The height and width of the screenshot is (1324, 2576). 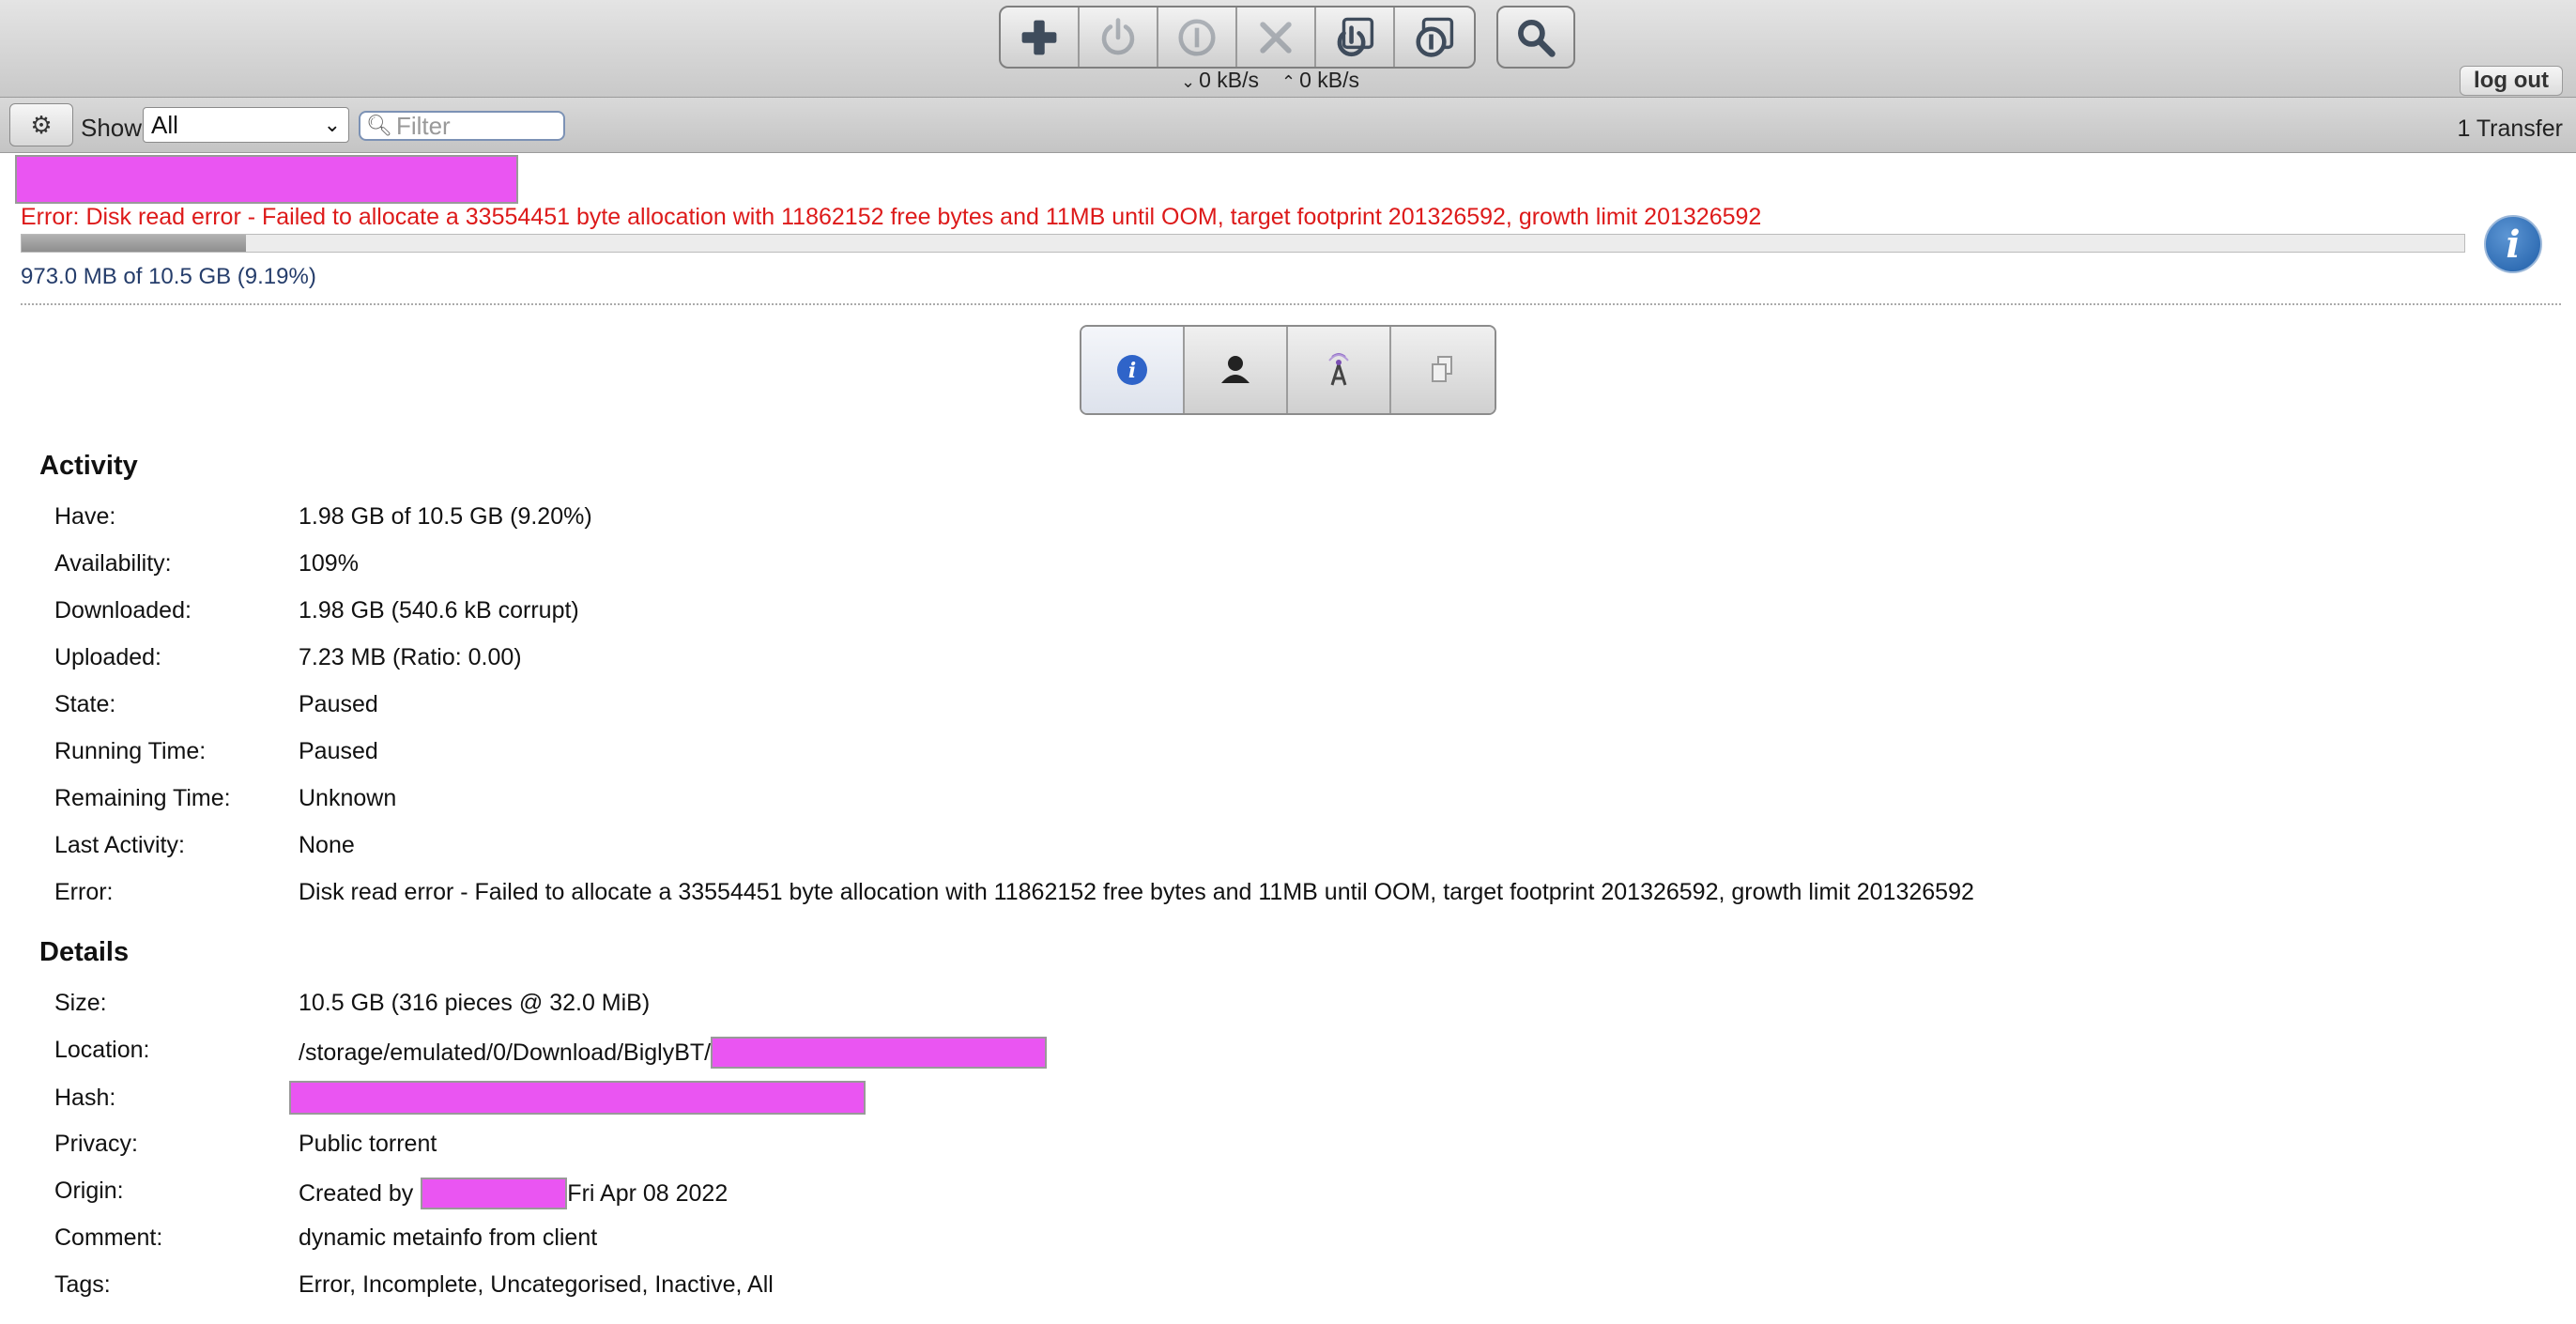 I want to click on detail-key: Hash:, so click(x=85, y=1098).